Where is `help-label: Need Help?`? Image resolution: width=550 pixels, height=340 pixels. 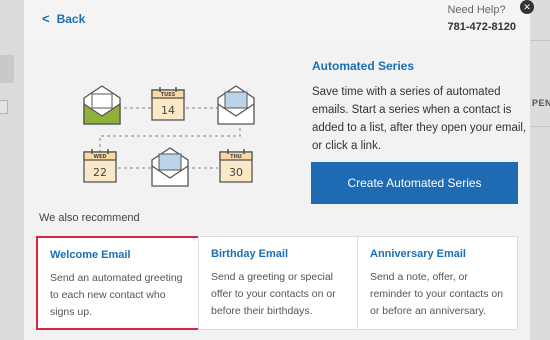
help-label: Need Help? is located at coordinates (476, 10).